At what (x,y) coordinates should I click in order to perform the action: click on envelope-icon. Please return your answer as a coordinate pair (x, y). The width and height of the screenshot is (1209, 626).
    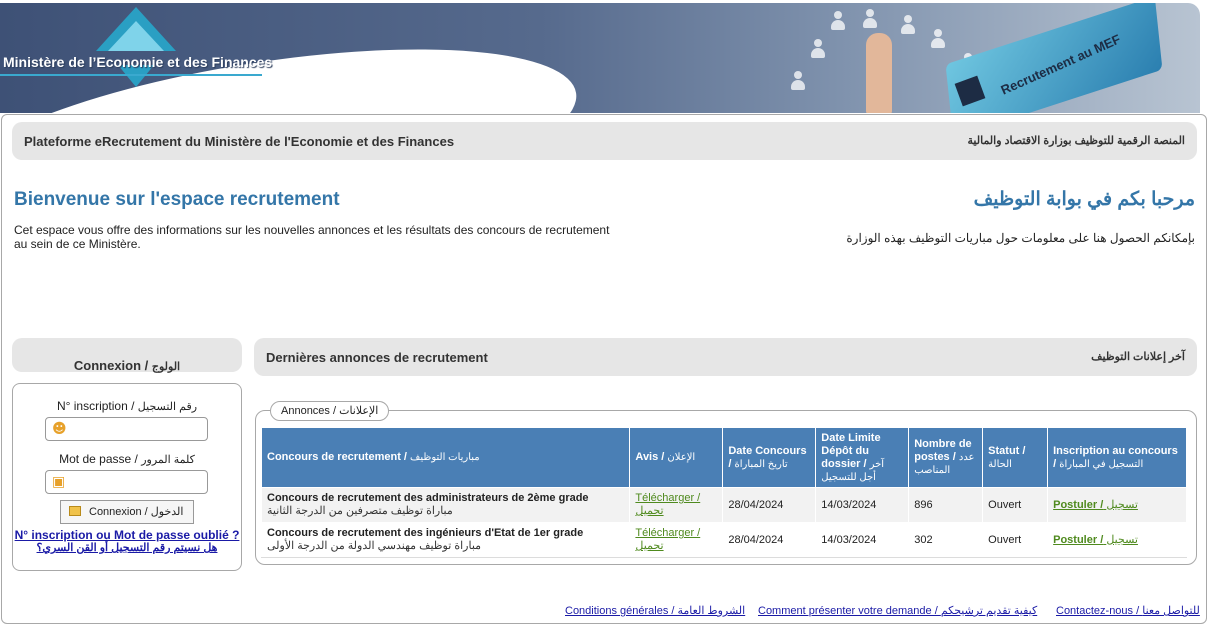
    Looking at the image, I should click on (75, 511).